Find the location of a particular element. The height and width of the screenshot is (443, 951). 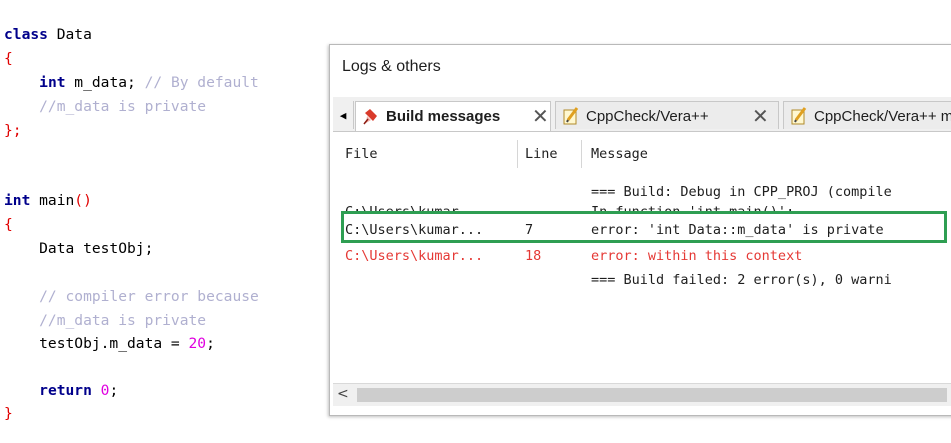

code-line: return 0; is located at coordinates (61, 391).